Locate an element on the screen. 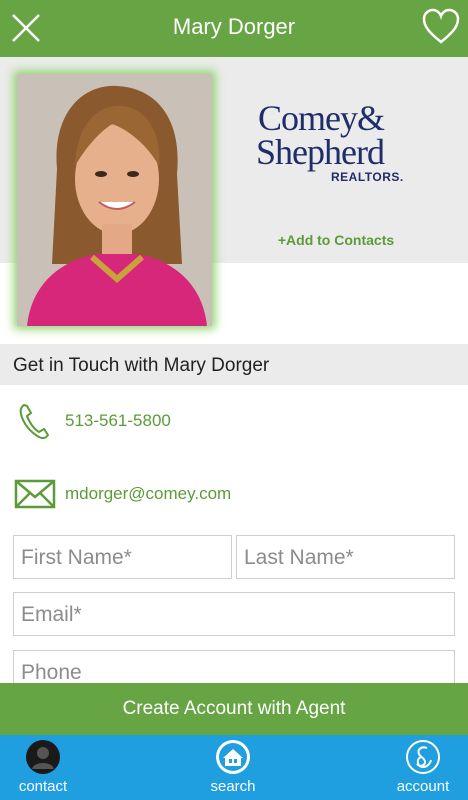 This screenshot has height=800, width=468. tab-account: account is located at coordinates (423, 767).